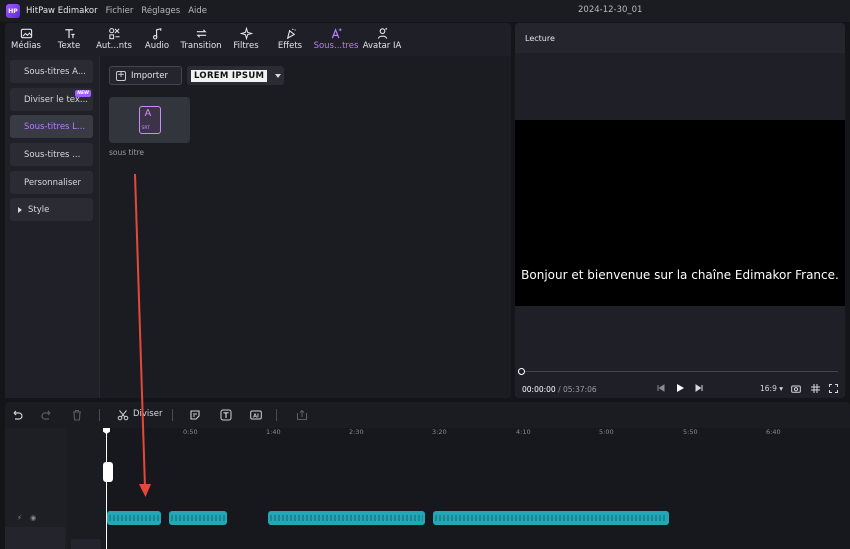 The image size is (850, 549). Describe the element at coordinates (680, 371) in the screenshot. I see `seek-bar` at that location.